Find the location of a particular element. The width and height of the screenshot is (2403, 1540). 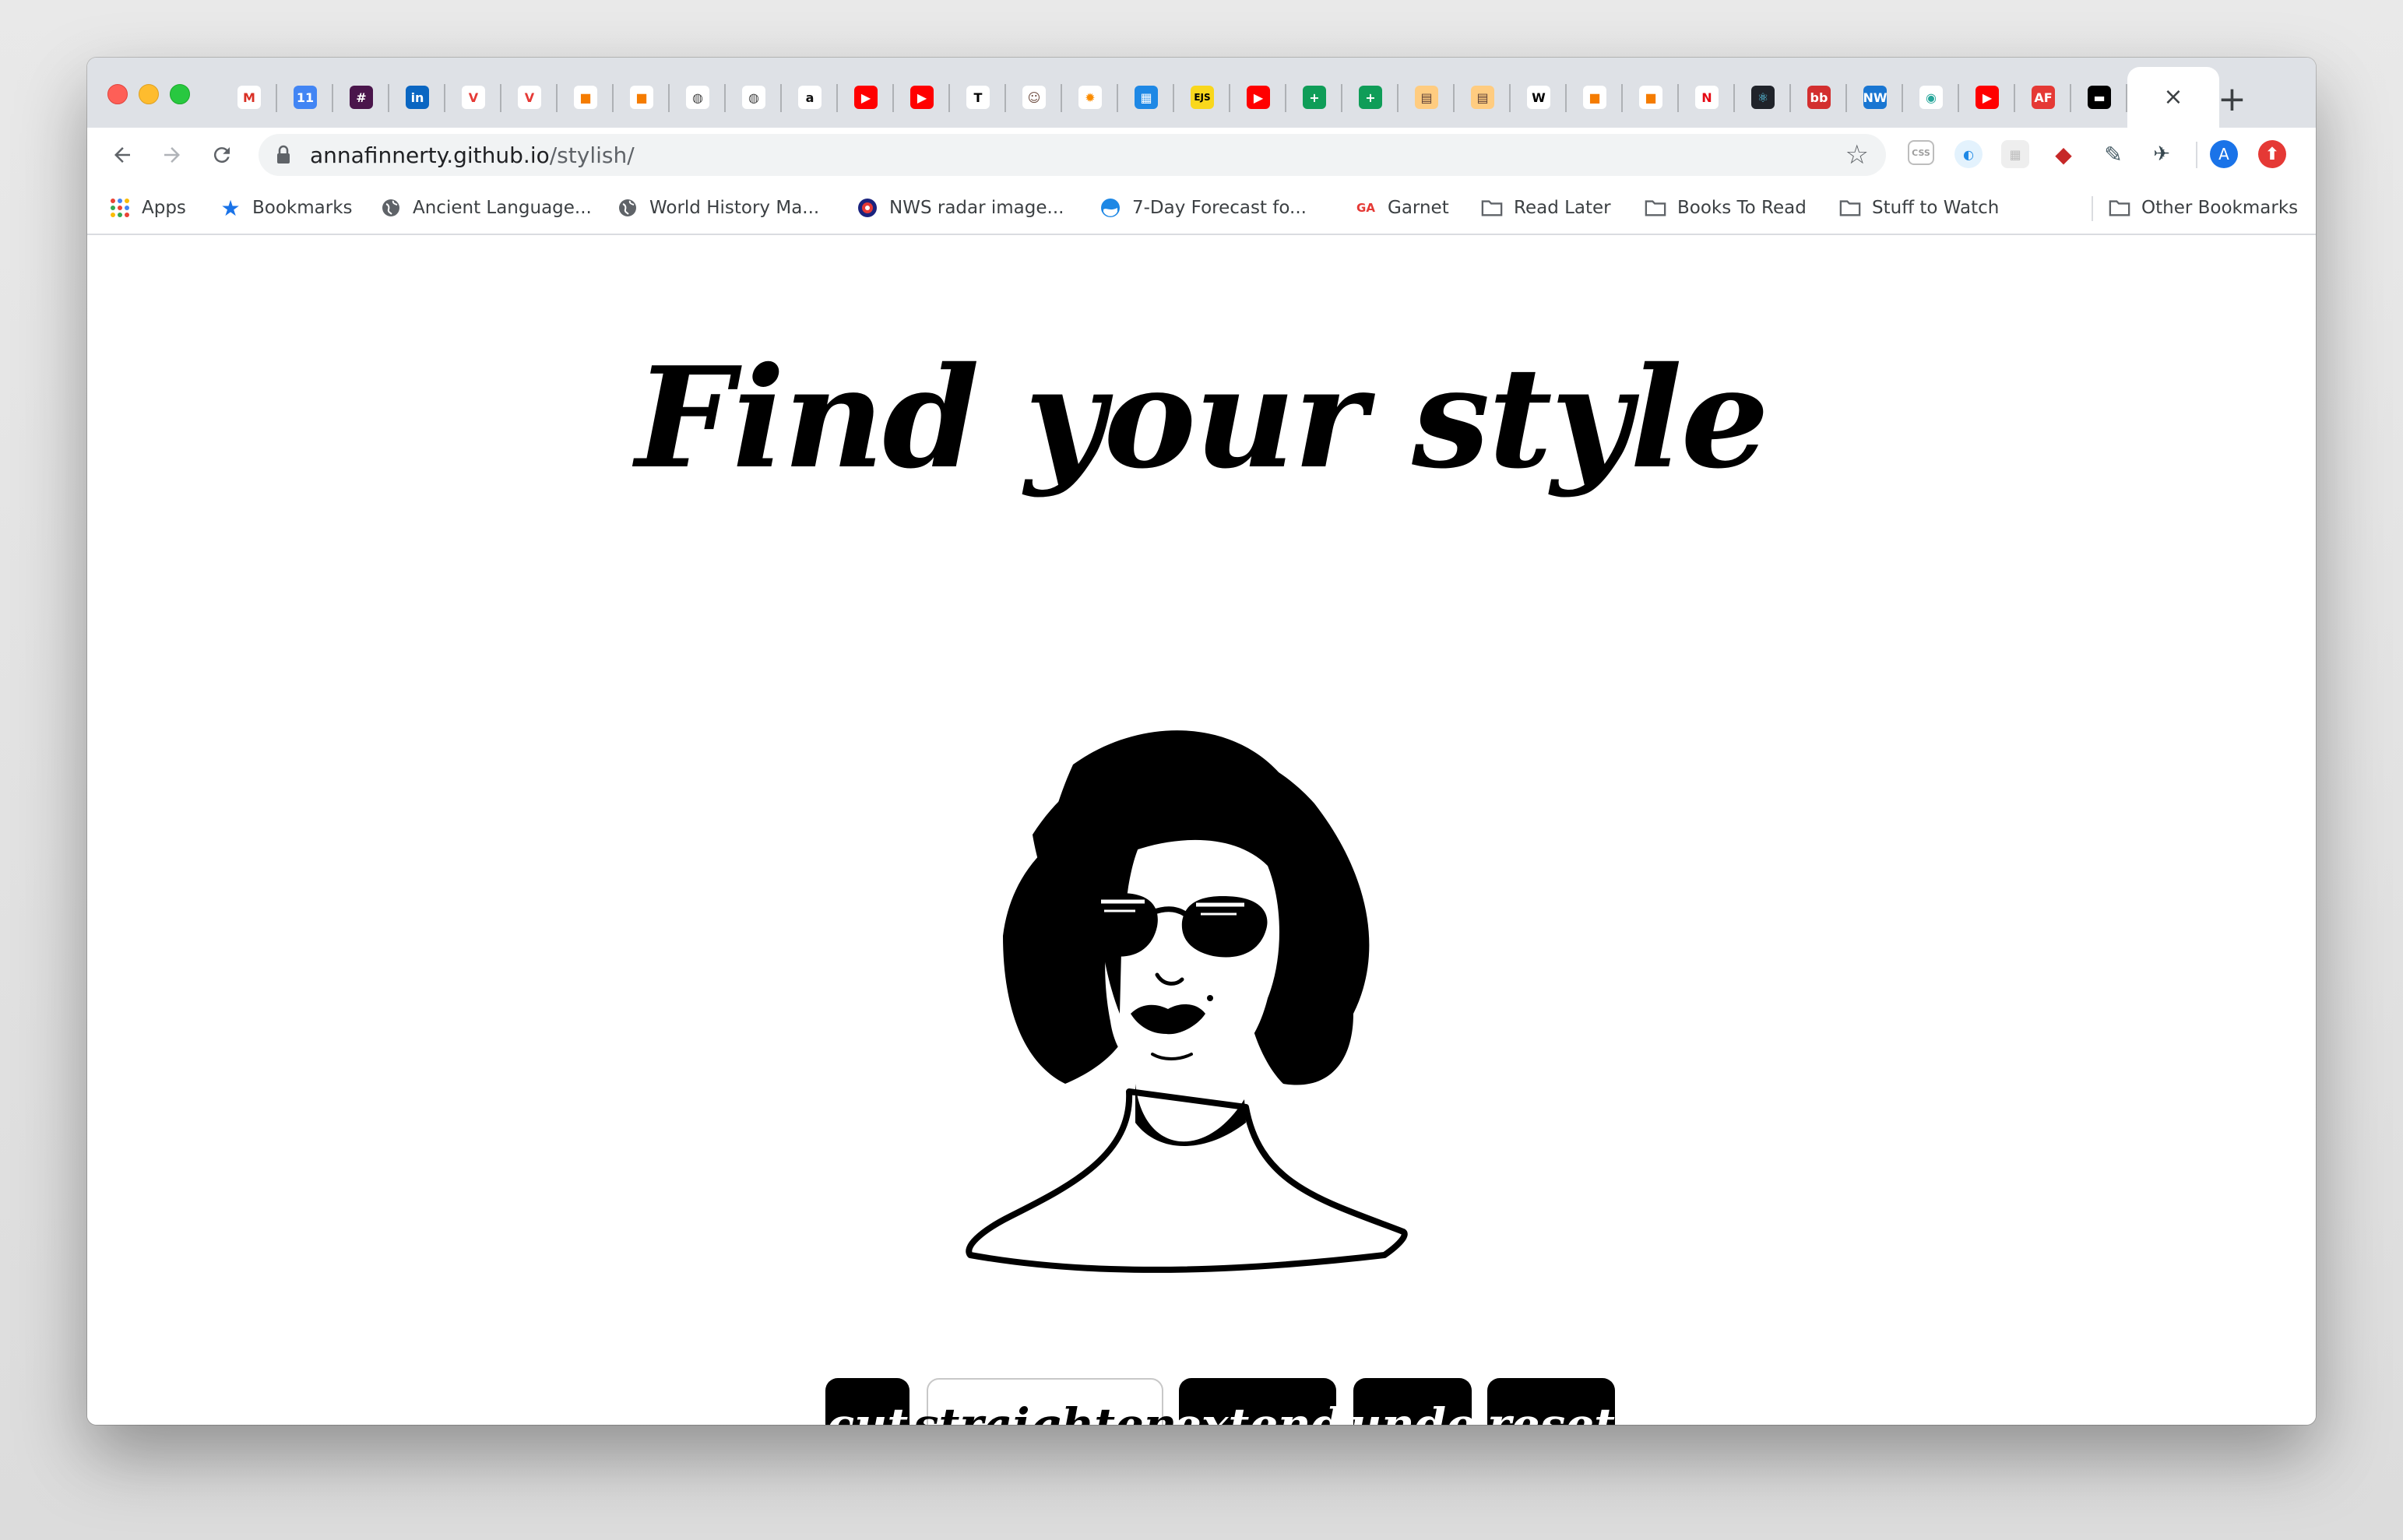

browser-tab: ▦ is located at coordinates (1146, 97).